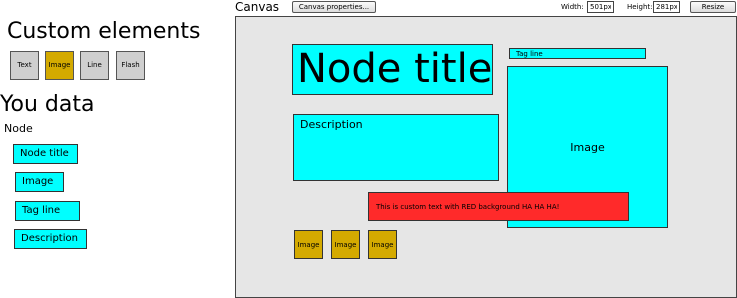  I want to click on canvas-custom-image-3: Image, so click(382, 244).